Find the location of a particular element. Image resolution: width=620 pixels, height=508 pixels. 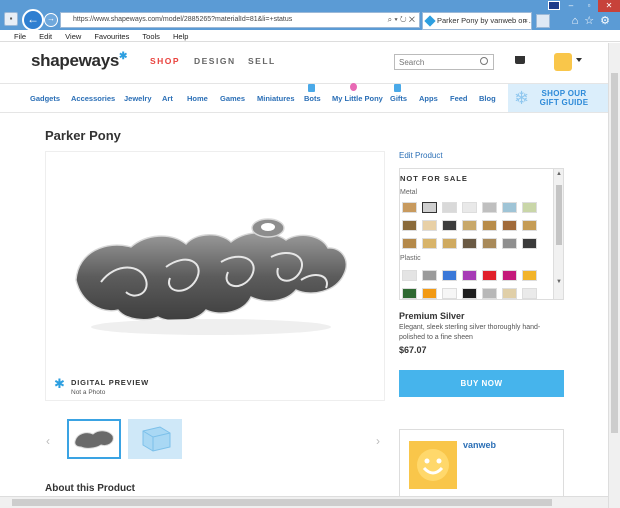

category-art: Art is located at coordinates (167, 98).